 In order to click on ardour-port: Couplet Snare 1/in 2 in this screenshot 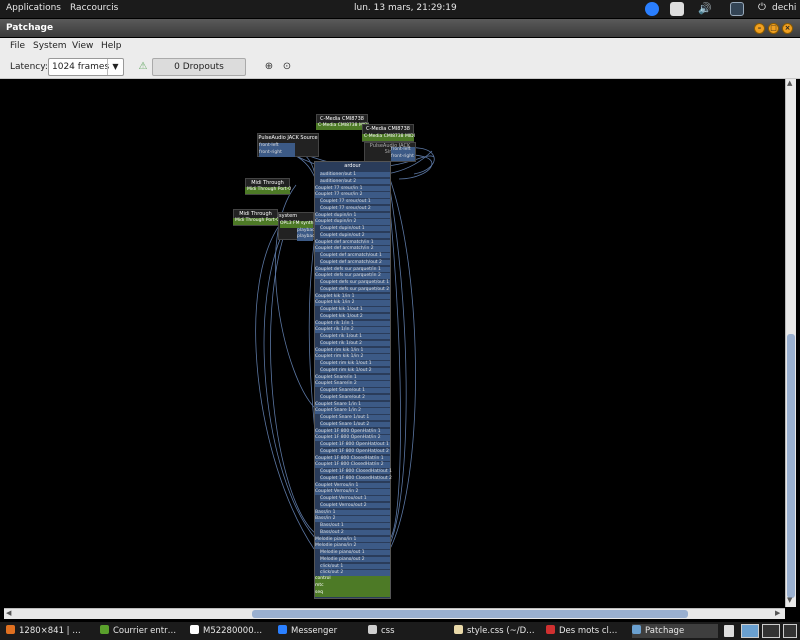, I will do `click(352, 410)`.